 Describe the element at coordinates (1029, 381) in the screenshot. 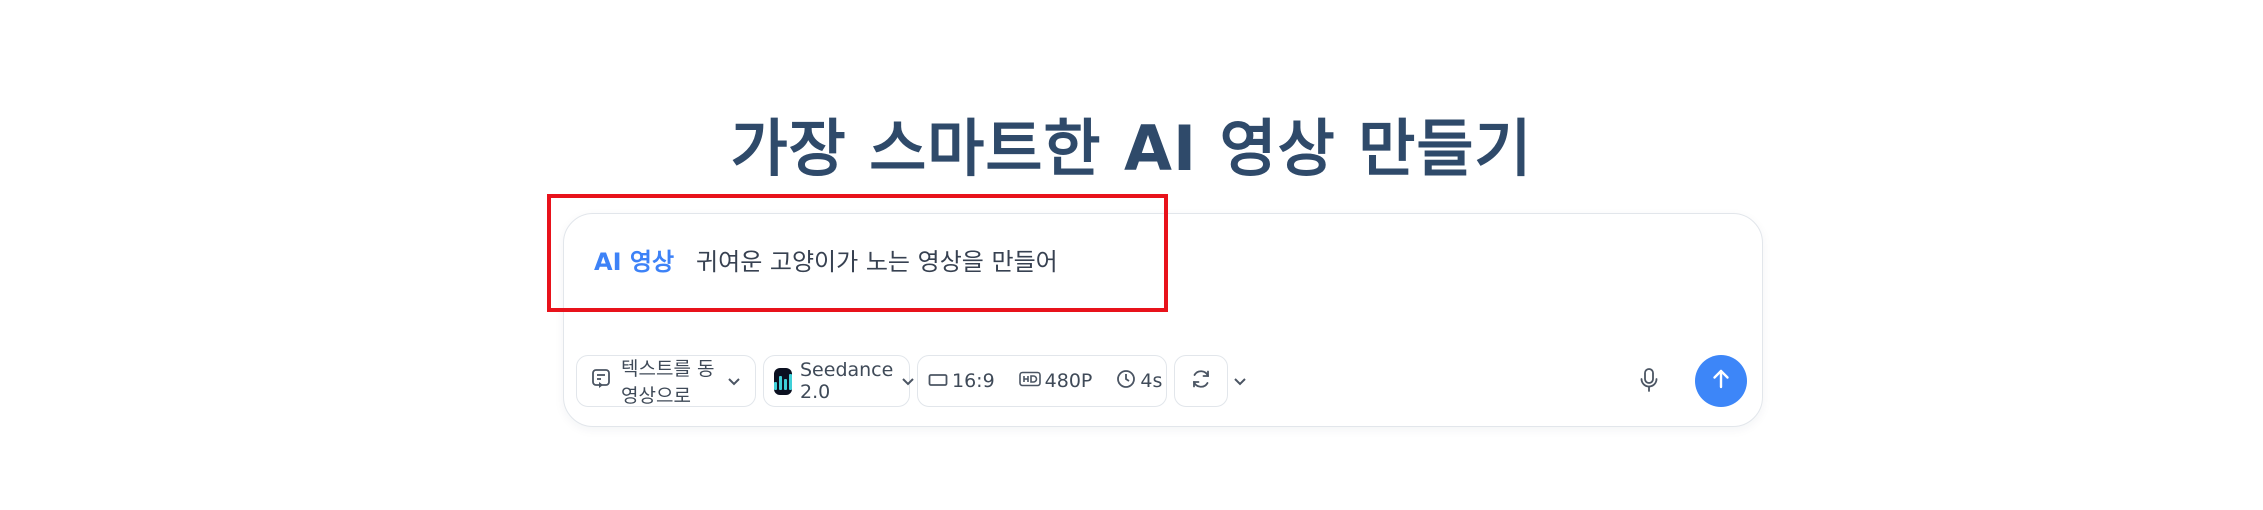

I see `hd-icon` at that location.